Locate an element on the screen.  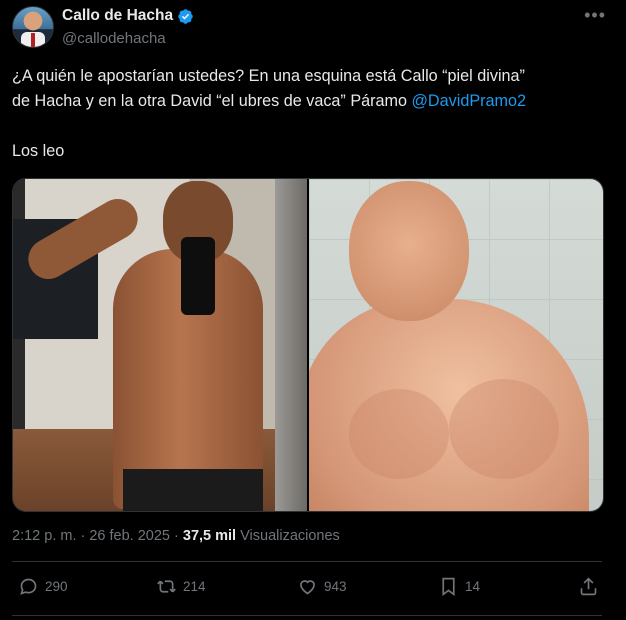
text-spacer is located at coordinates (312, 126).